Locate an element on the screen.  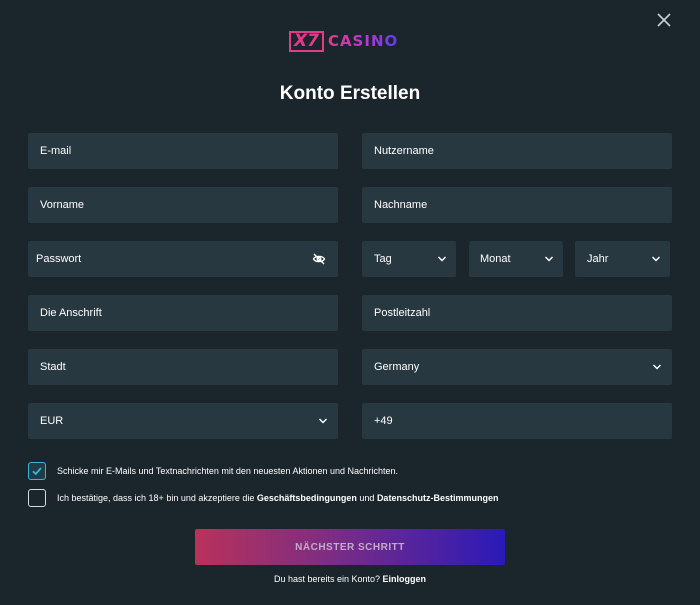
check-icon is located at coordinates (37, 471).